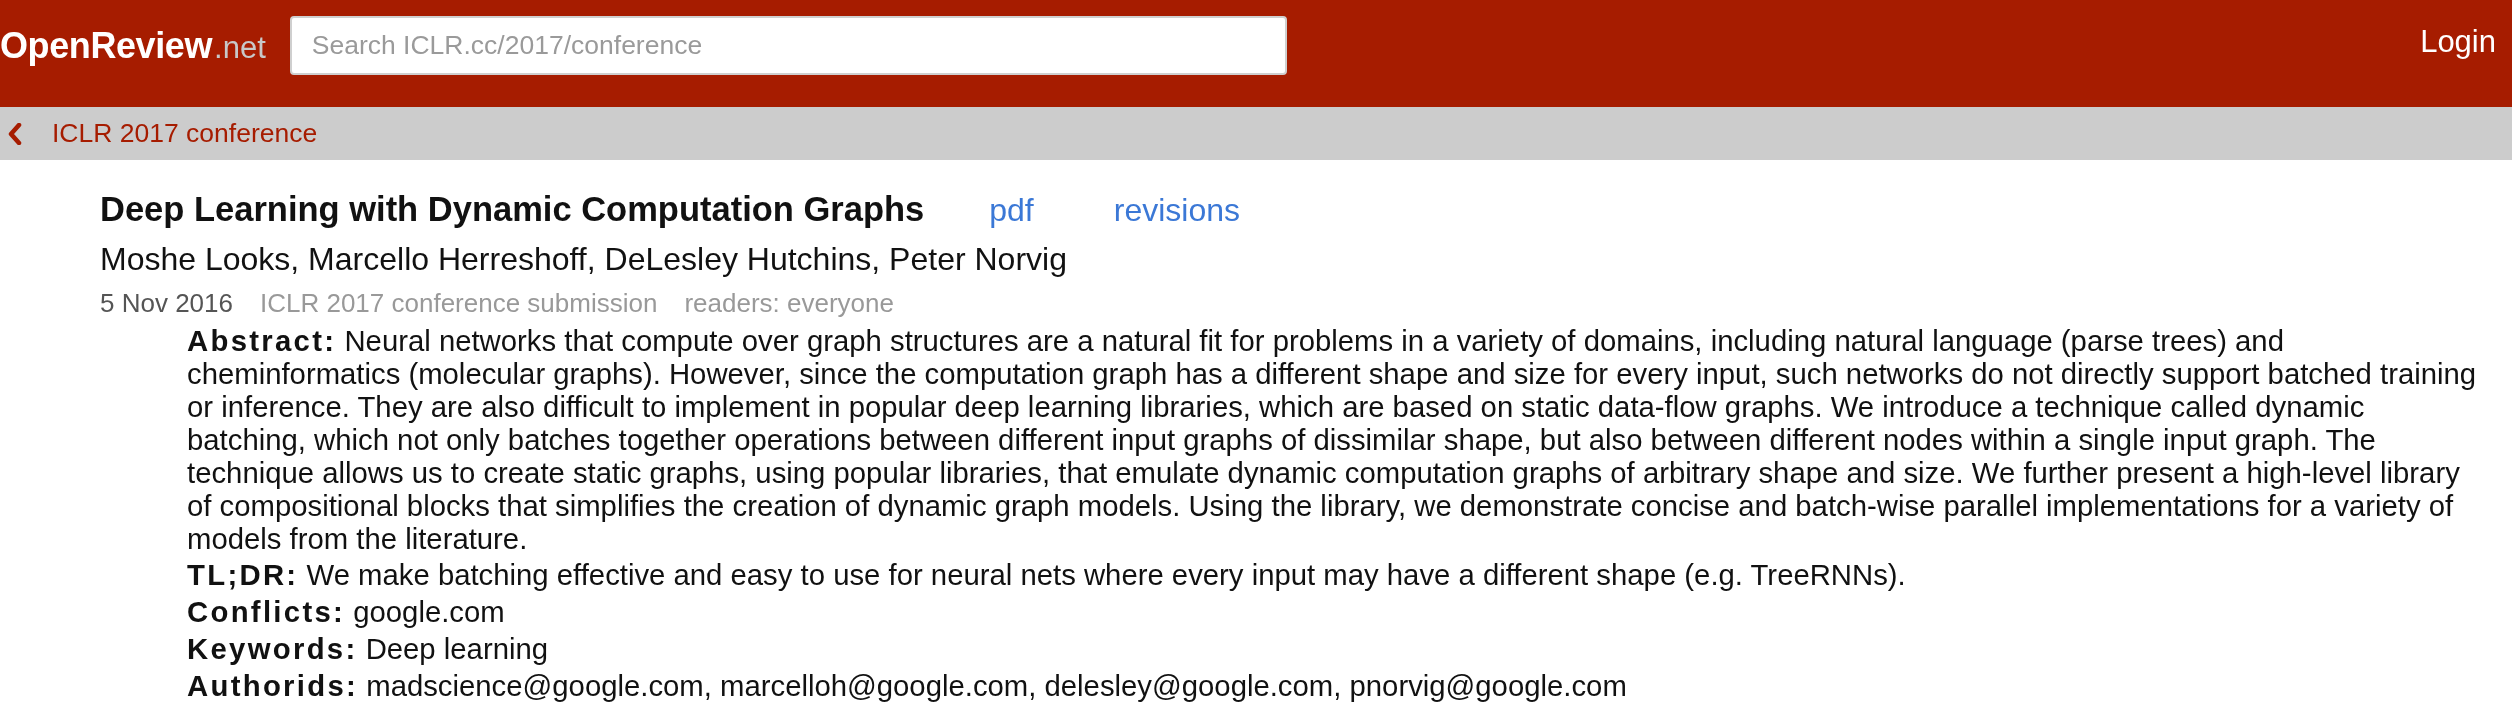  What do you see at coordinates (907, 686) in the screenshot?
I see `field-text: Authorids: madscience@google.com, marcelloh@google.com, delesley@google.com, pnorvig@google.com` at bounding box center [907, 686].